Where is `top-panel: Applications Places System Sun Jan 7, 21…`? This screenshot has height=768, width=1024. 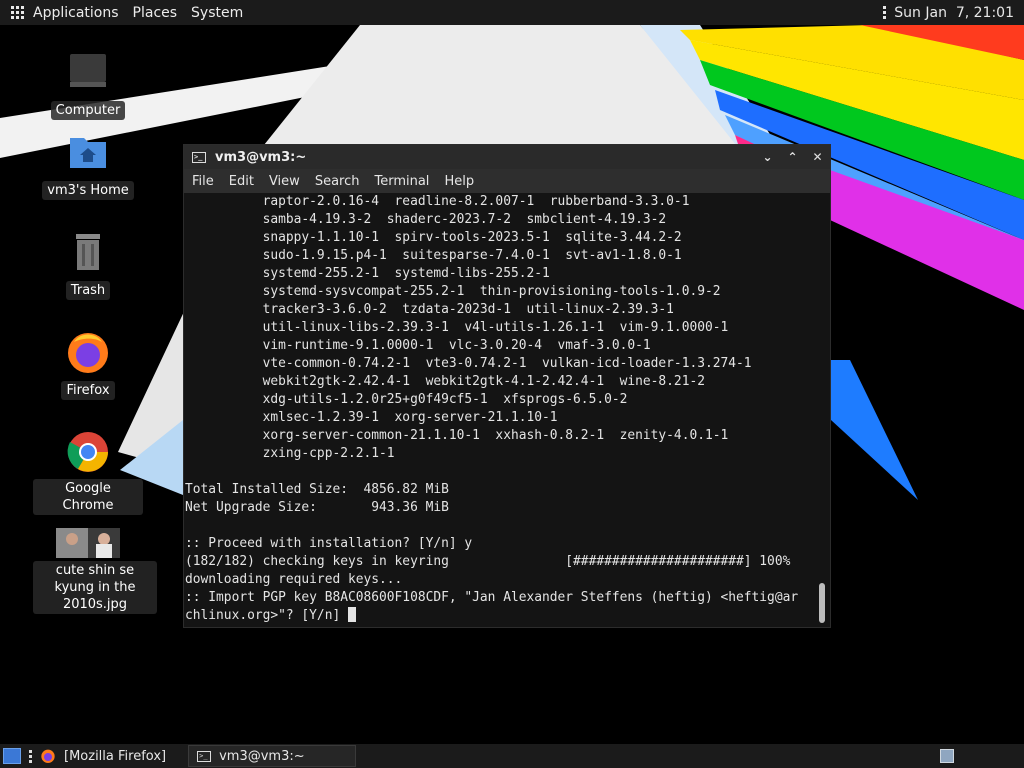
top-panel: Applications Places System Sun Jan 7, 21… is located at coordinates (512, 12).